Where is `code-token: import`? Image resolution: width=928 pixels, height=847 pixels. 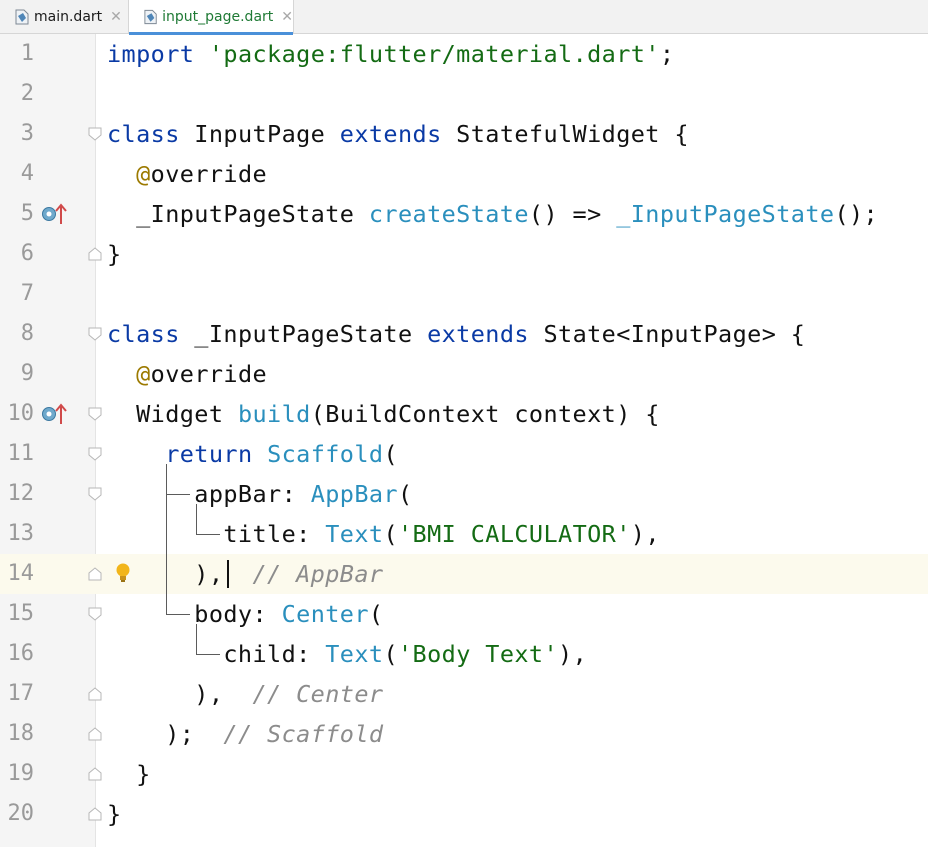
code-token: import is located at coordinates (151, 54).